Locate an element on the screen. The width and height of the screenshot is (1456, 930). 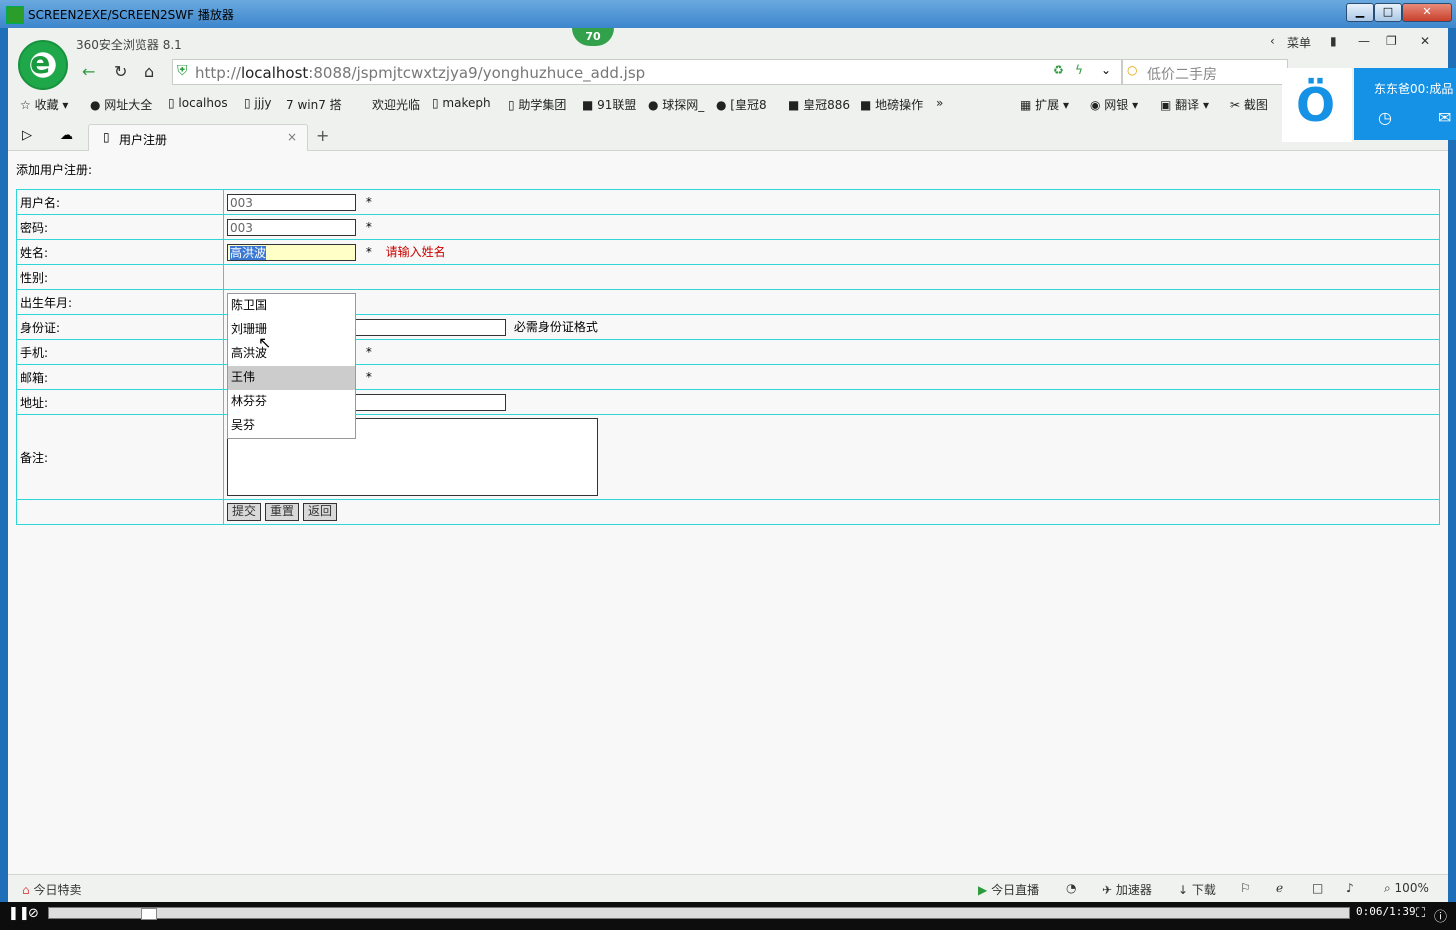
bookmark-item: ■ 91联盟 is located at coordinates (609, 104).